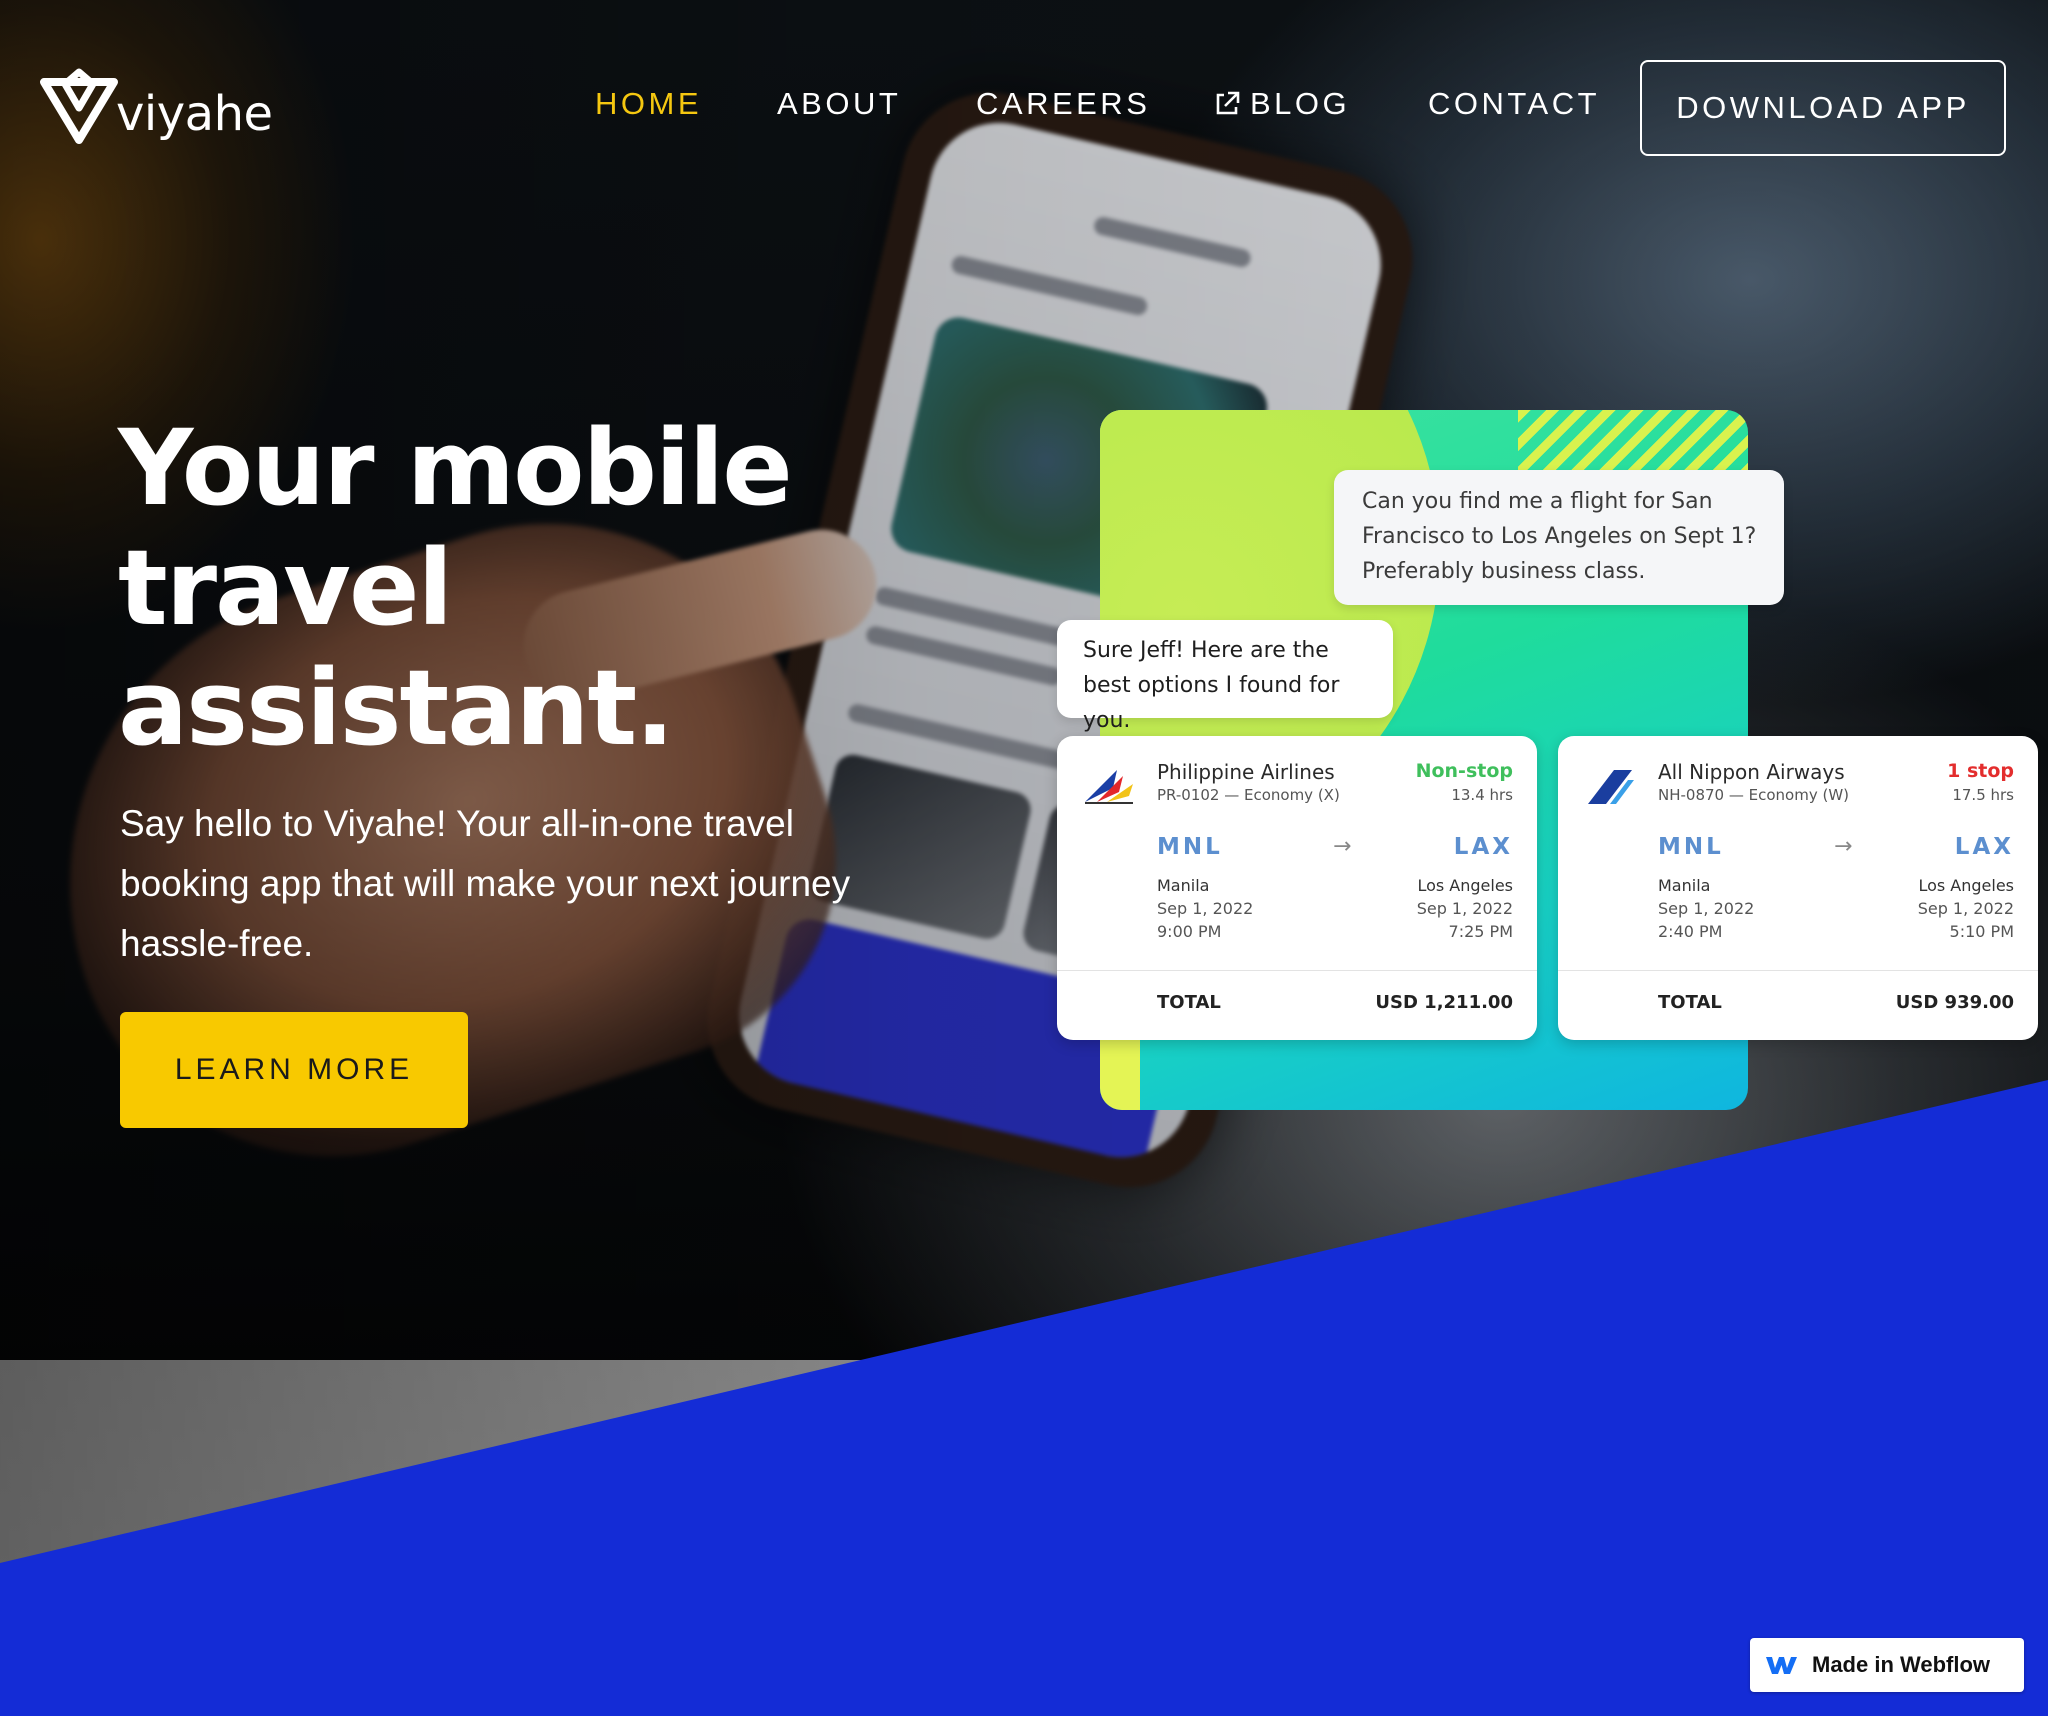 This screenshot has height=1716, width=2048. I want to click on flight-code: NH-0870 — Economy (W), so click(1754, 795).